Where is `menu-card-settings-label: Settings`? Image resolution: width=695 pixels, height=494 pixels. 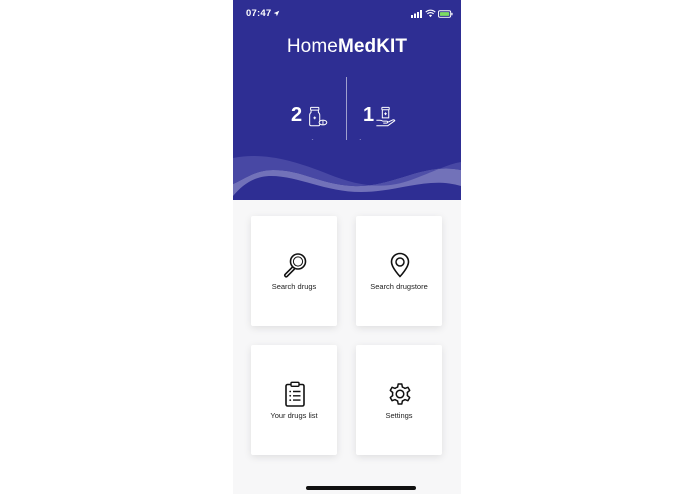
menu-card-settings-label: Settings is located at coordinates (399, 415).